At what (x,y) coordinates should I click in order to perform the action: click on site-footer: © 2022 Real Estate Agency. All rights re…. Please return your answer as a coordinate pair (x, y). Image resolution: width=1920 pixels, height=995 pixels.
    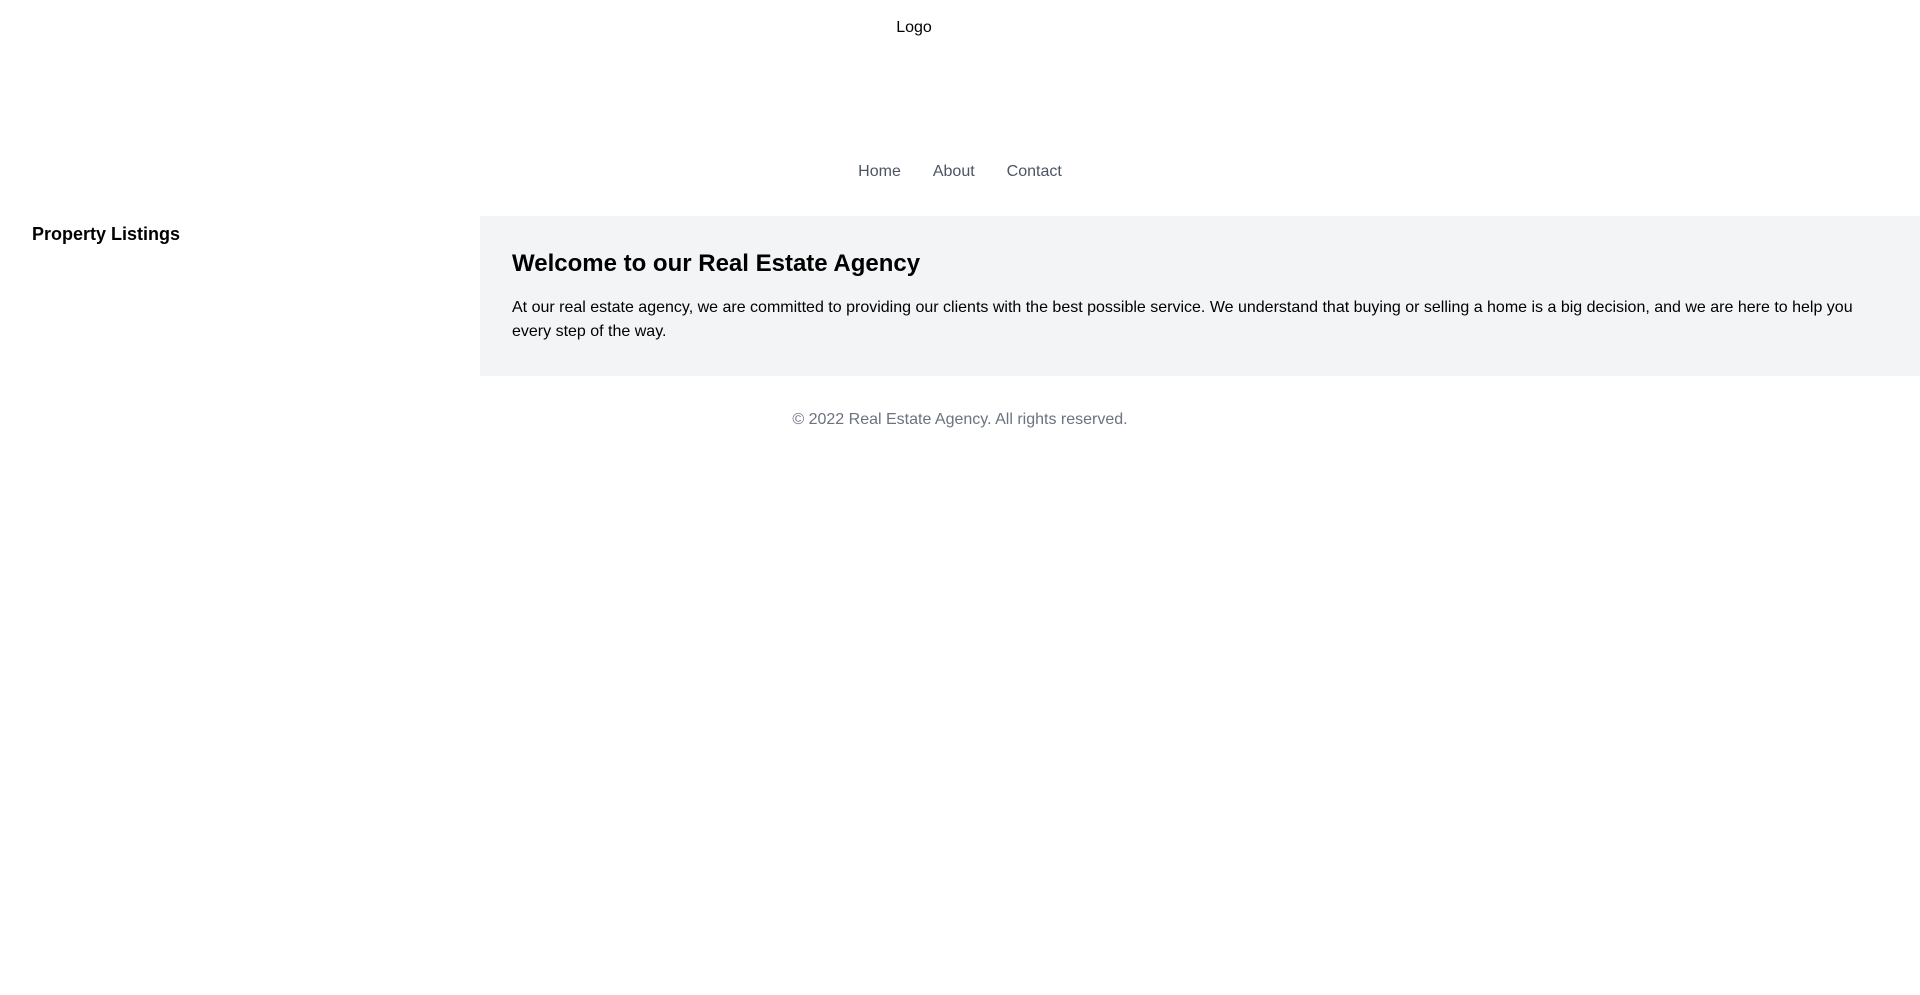
    Looking at the image, I should click on (960, 420).